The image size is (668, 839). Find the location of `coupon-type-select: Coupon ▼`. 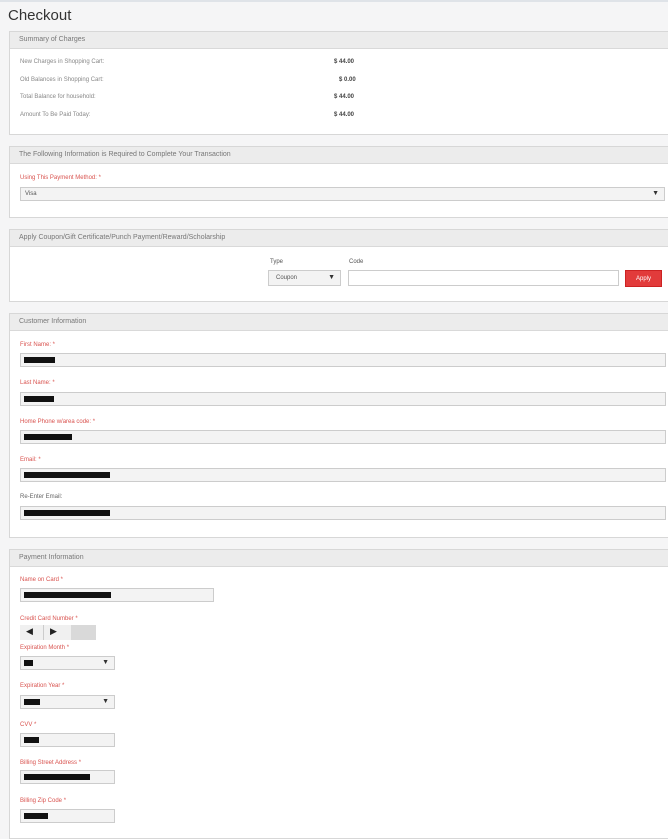

coupon-type-select: Coupon ▼ is located at coordinates (304, 278).